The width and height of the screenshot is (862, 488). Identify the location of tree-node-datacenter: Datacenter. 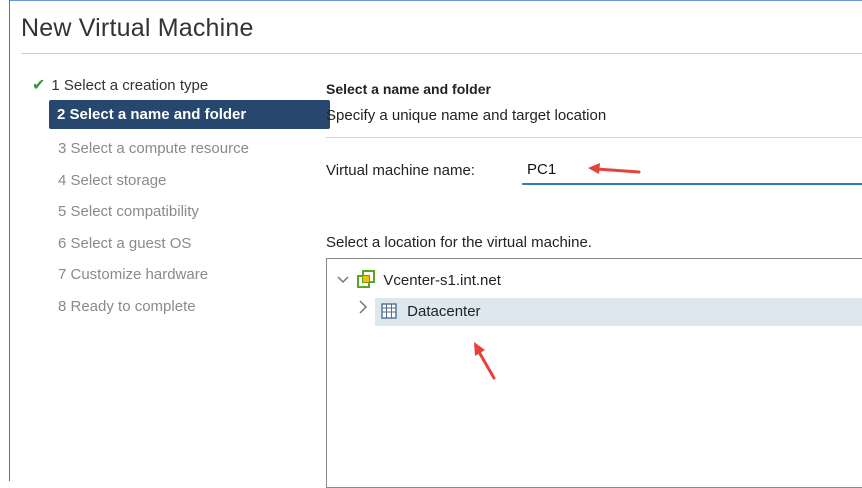
(618, 312).